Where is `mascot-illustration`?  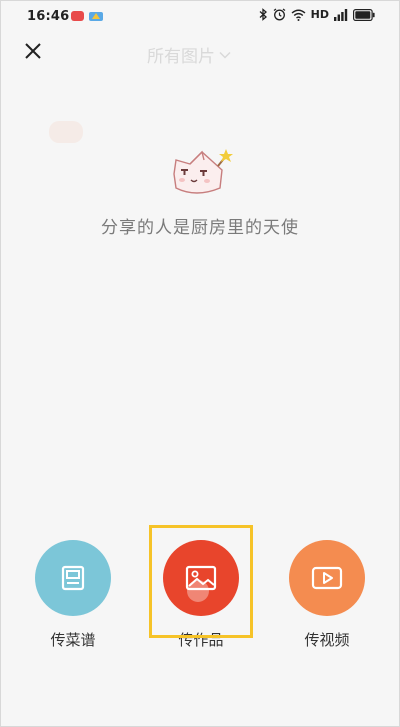 mascot-illustration is located at coordinates (203, 171).